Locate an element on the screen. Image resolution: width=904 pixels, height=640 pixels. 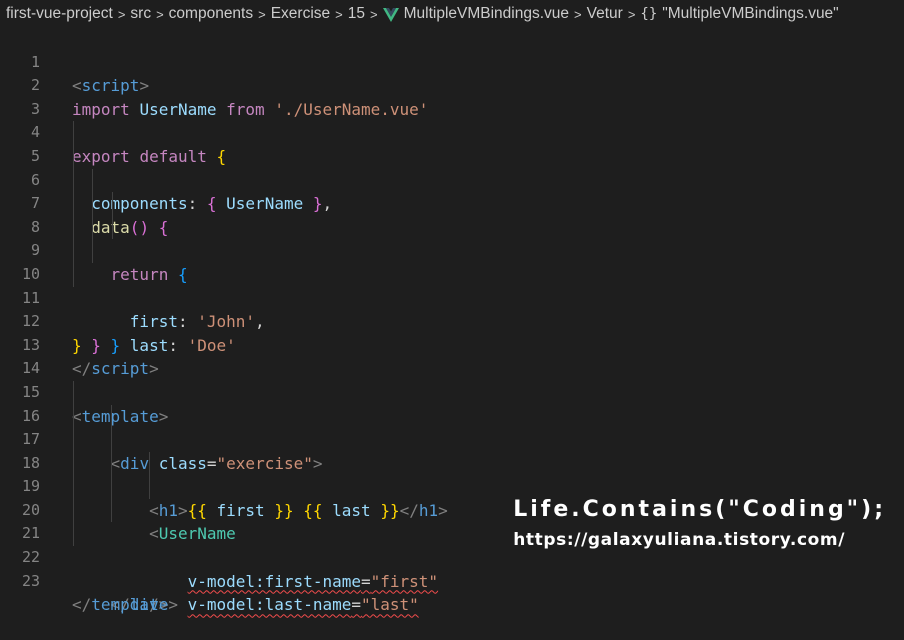
error-squiggle: v-model:last-name="last" is located at coordinates (303, 604).